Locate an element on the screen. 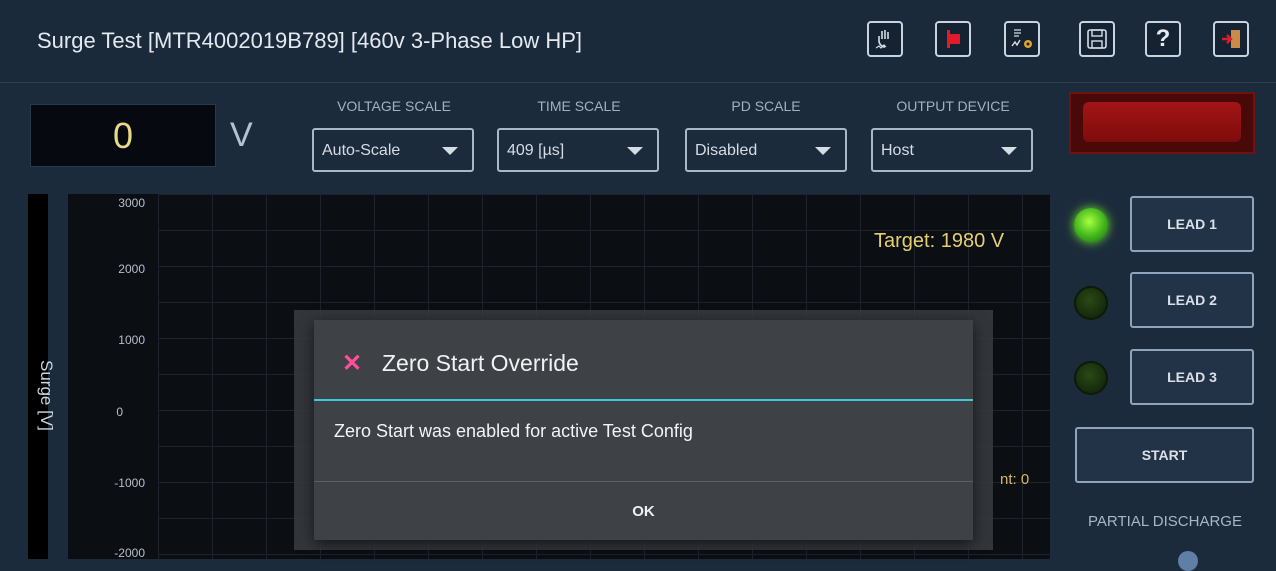 The image size is (1276, 571). waveform-settings-icon is located at coordinates (1022, 39).